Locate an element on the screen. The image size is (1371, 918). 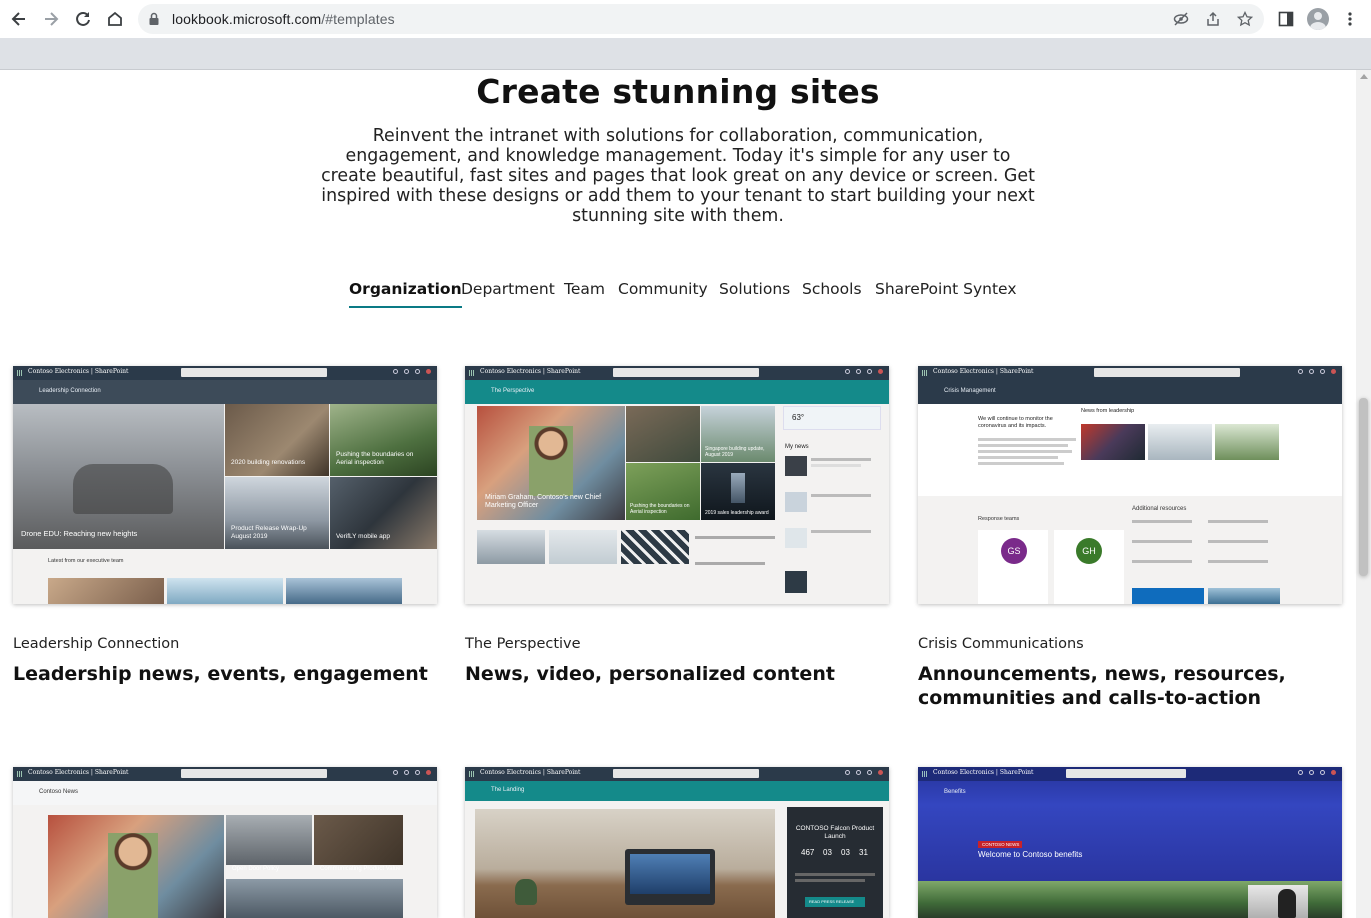
back-icon is located at coordinates (19, 19).